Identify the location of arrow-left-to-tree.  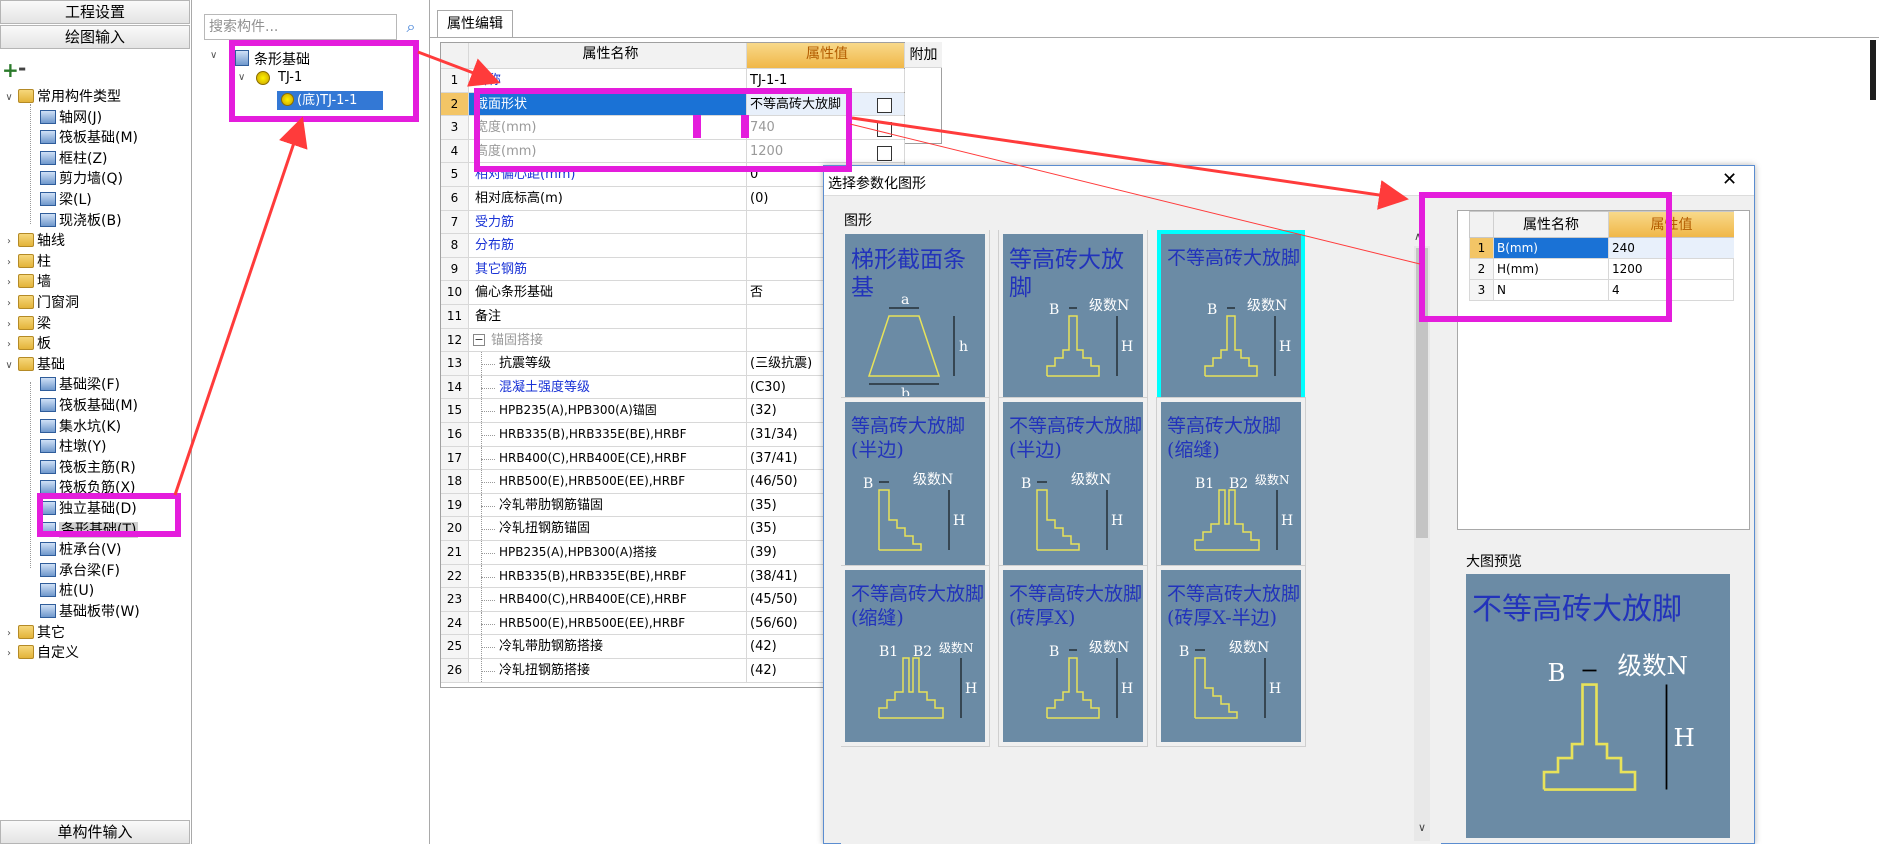
(240, 306).